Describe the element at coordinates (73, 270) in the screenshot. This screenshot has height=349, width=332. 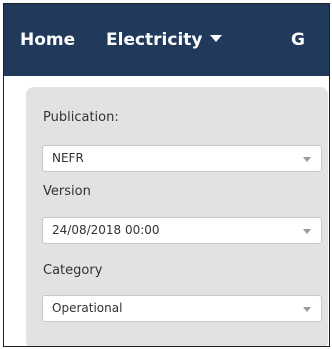
I see `category-label: Category` at that location.